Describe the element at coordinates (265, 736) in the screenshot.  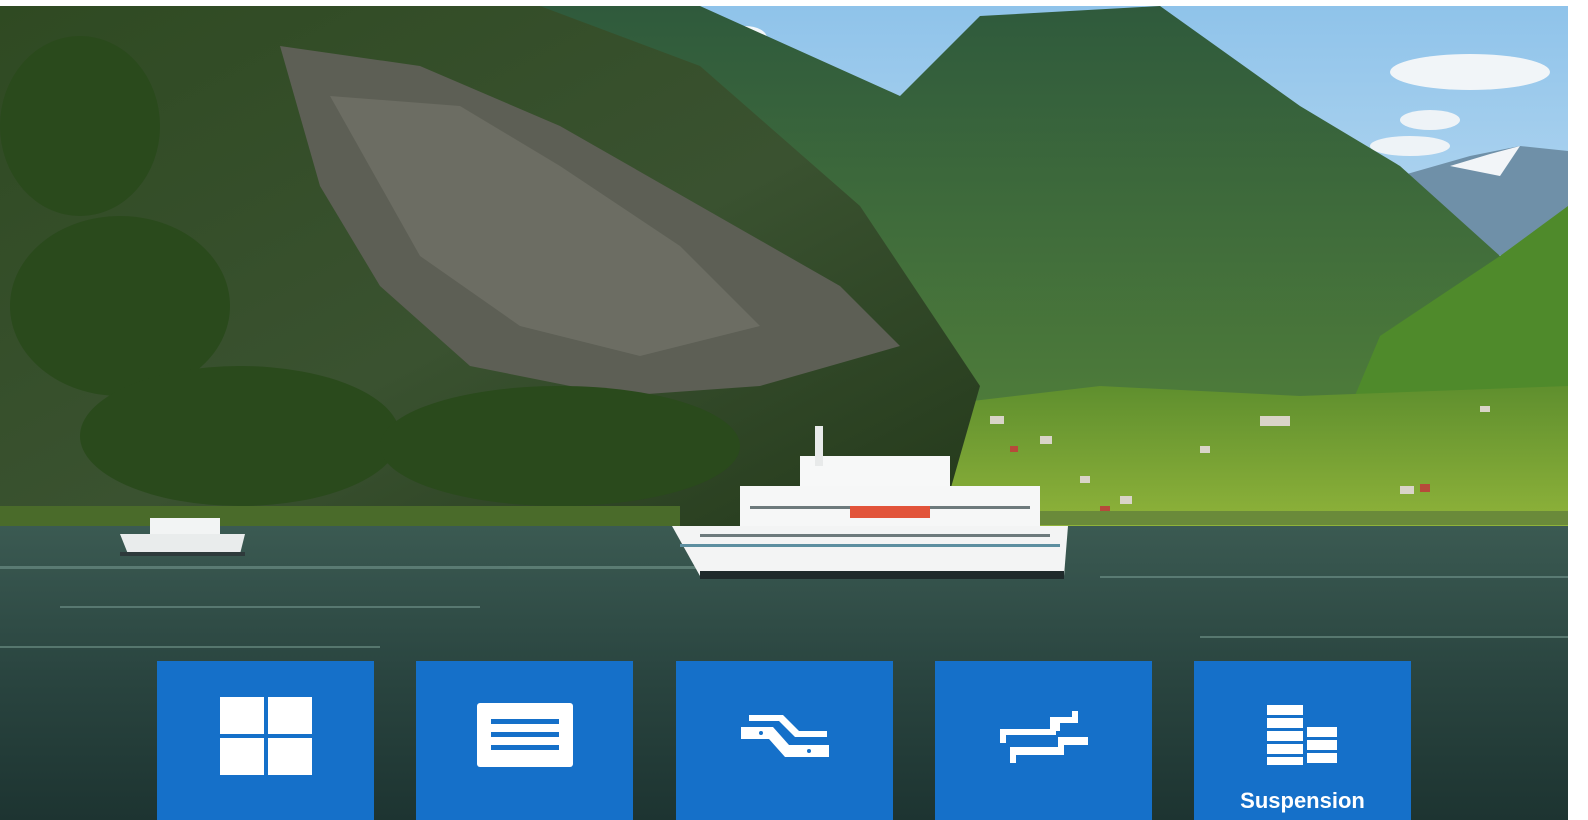
I see `grid-four-panels-icon` at that location.